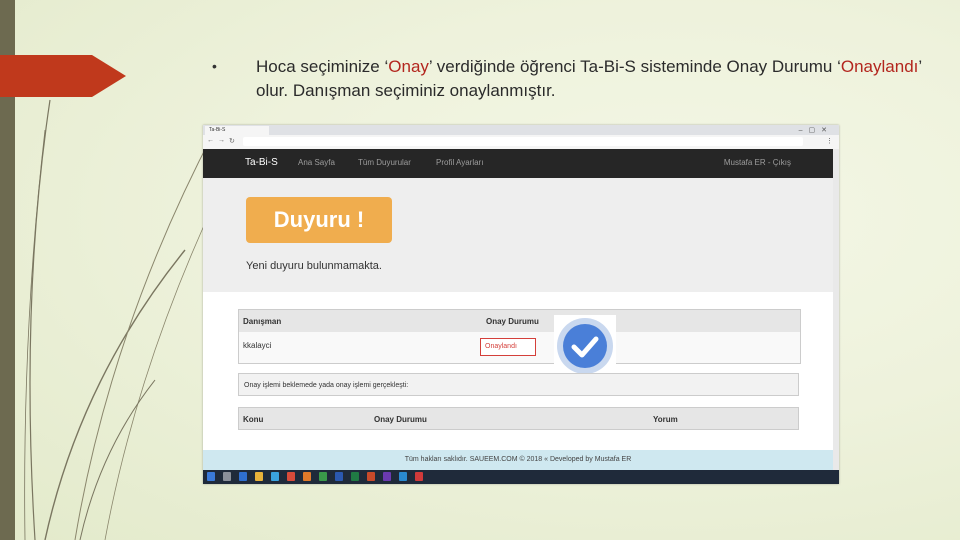  I want to click on nav-ana-sayfa: Ana Sayfa, so click(316, 162).